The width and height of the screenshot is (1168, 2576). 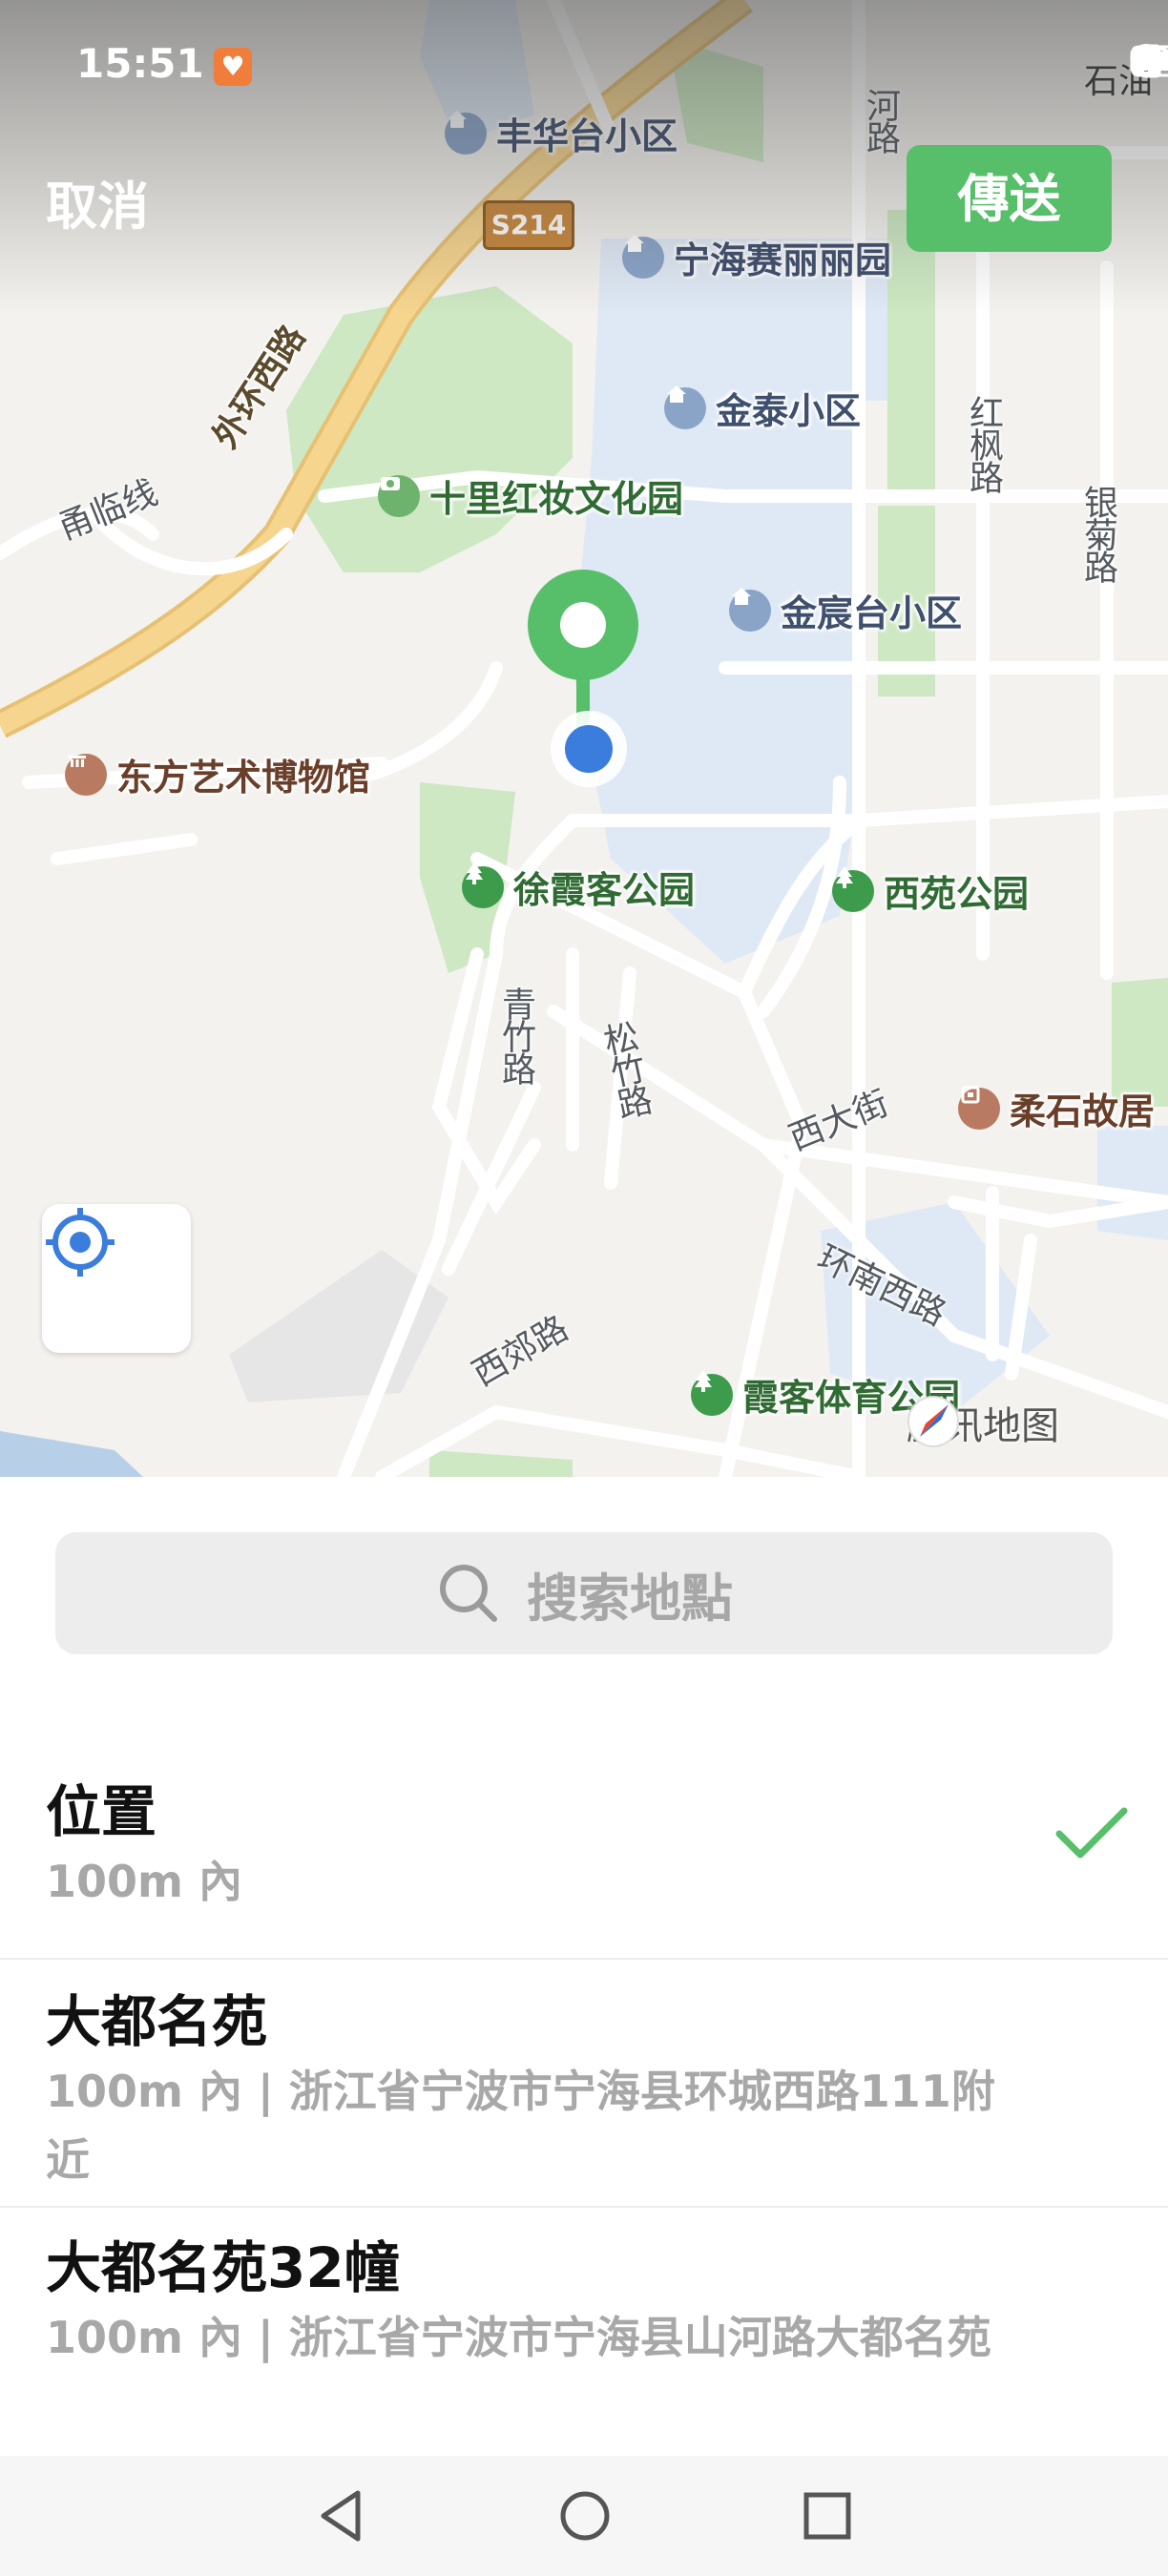 What do you see at coordinates (520, 2126) in the screenshot?
I see `location-subtitle: 100m 內 | 浙江省宁波市宁海县环城西路111附近` at bounding box center [520, 2126].